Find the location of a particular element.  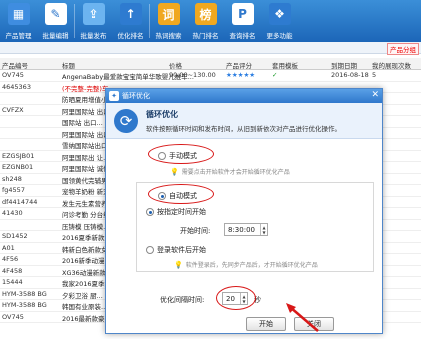

cell-code: SD1452 is located at coordinates (15, 236).